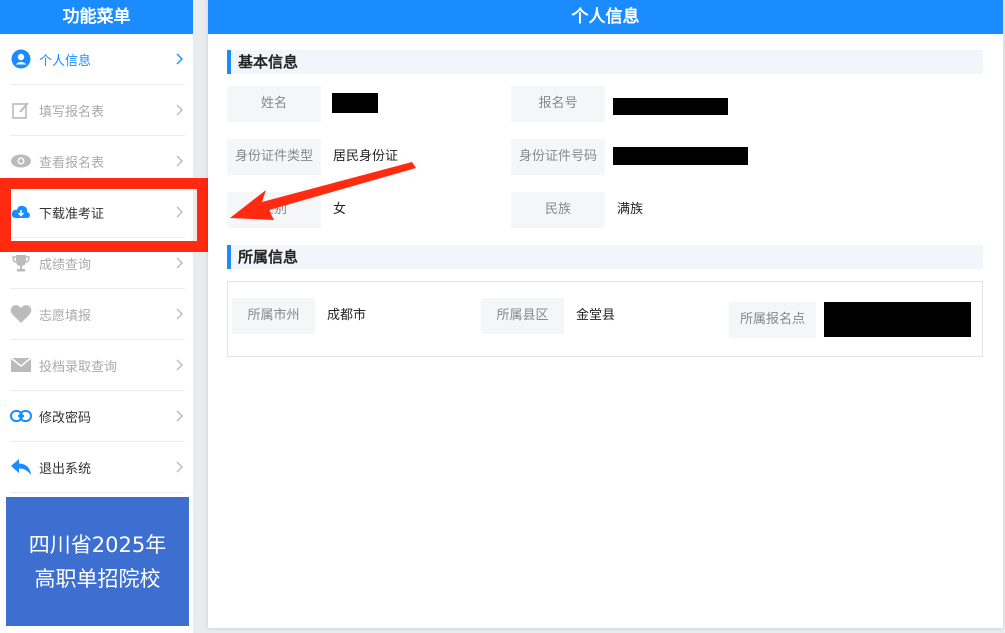 The image size is (1005, 633). I want to click on sidebar-item-label: 志愿填报, so click(65, 316).